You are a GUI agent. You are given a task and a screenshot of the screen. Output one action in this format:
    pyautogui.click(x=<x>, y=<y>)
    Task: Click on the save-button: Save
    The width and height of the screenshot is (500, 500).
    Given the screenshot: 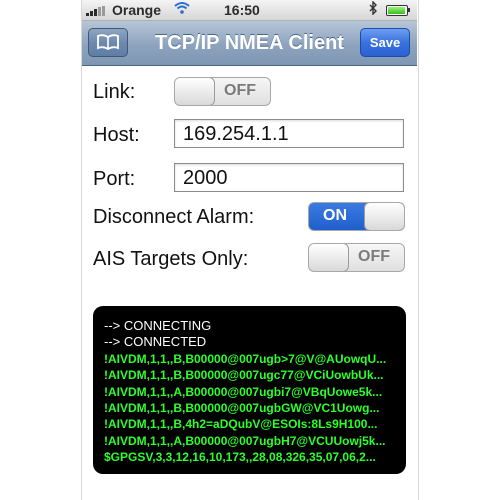 What is the action you would take?
    pyautogui.click(x=385, y=42)
    